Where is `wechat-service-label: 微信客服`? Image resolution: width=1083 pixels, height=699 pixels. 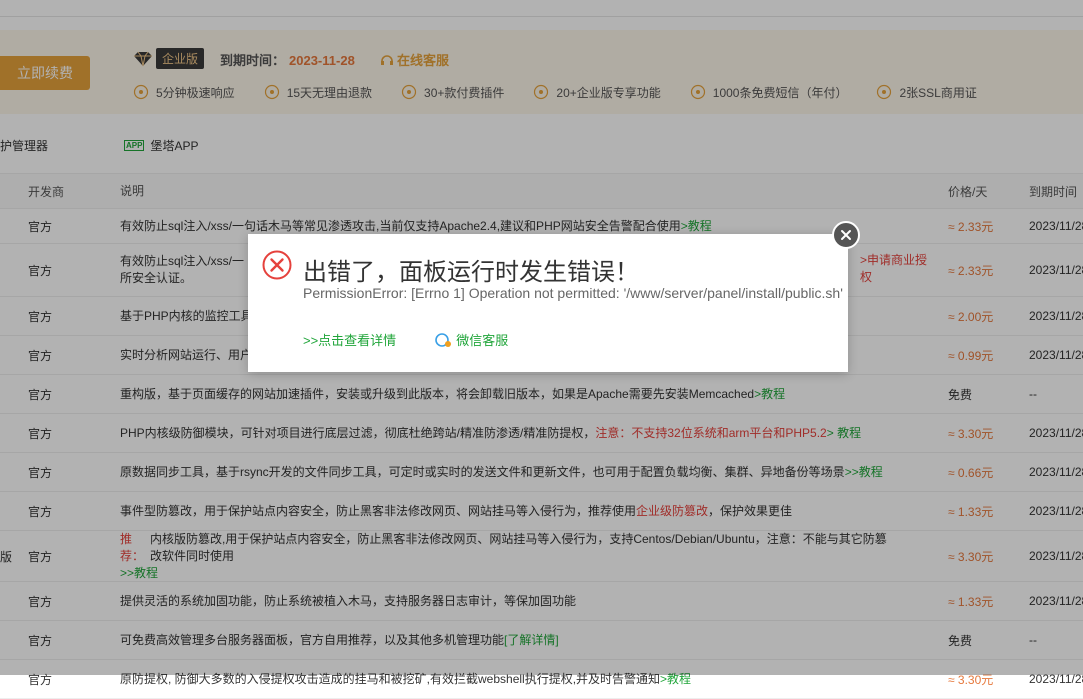
wechat-service-label: 微信客服 is located at coordinates (482, 340).